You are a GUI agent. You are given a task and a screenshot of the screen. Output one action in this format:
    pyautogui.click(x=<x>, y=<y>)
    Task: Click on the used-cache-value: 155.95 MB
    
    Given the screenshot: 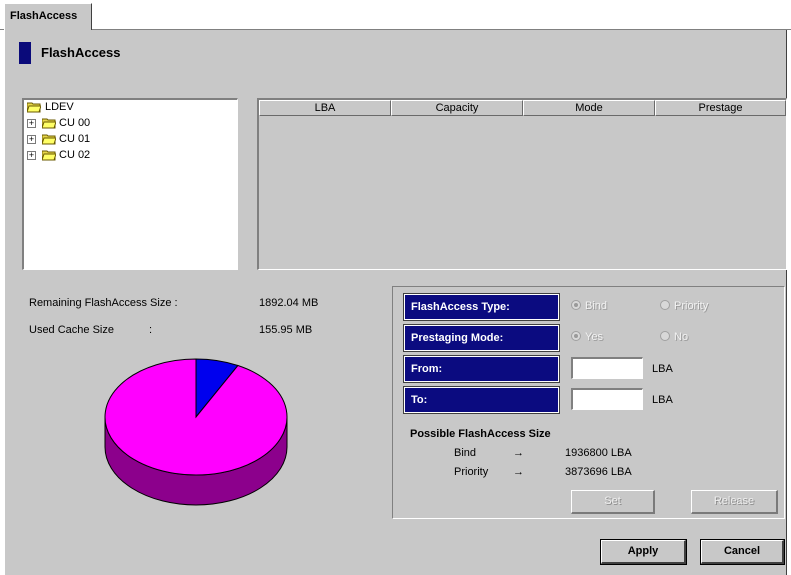 What is the action you would take?
    pyautogui.click(x=286, y=330)
    